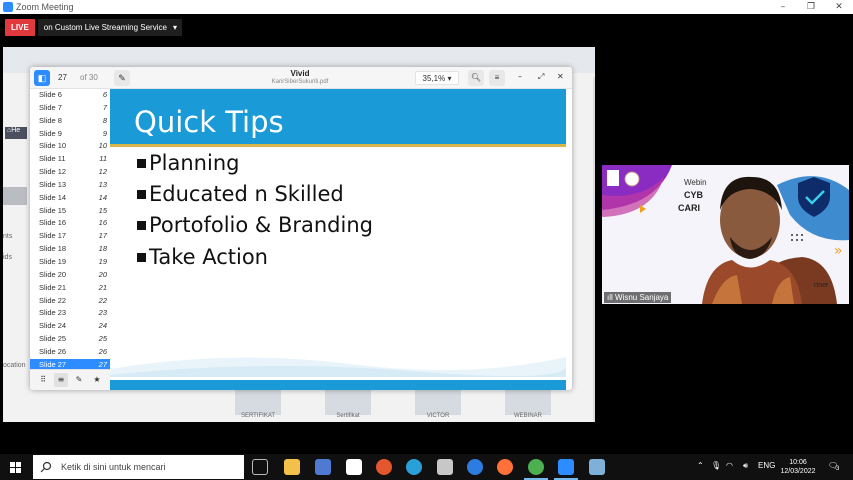 This screenshot has height=480, width=853. What do you see at coordinates (102, 313) in the screenshot?
I see `slide-item-number: 23` at bounding box center [102, 313].